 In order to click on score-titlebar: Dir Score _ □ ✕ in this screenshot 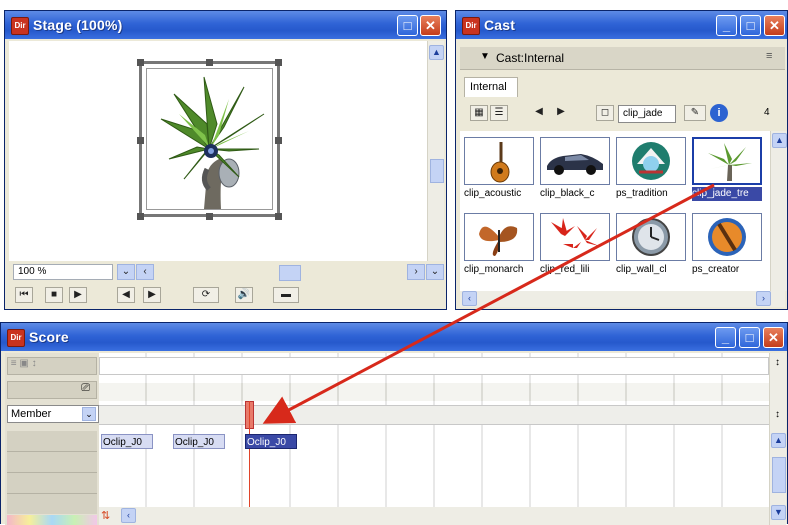, I will do `click(394, 337)`.